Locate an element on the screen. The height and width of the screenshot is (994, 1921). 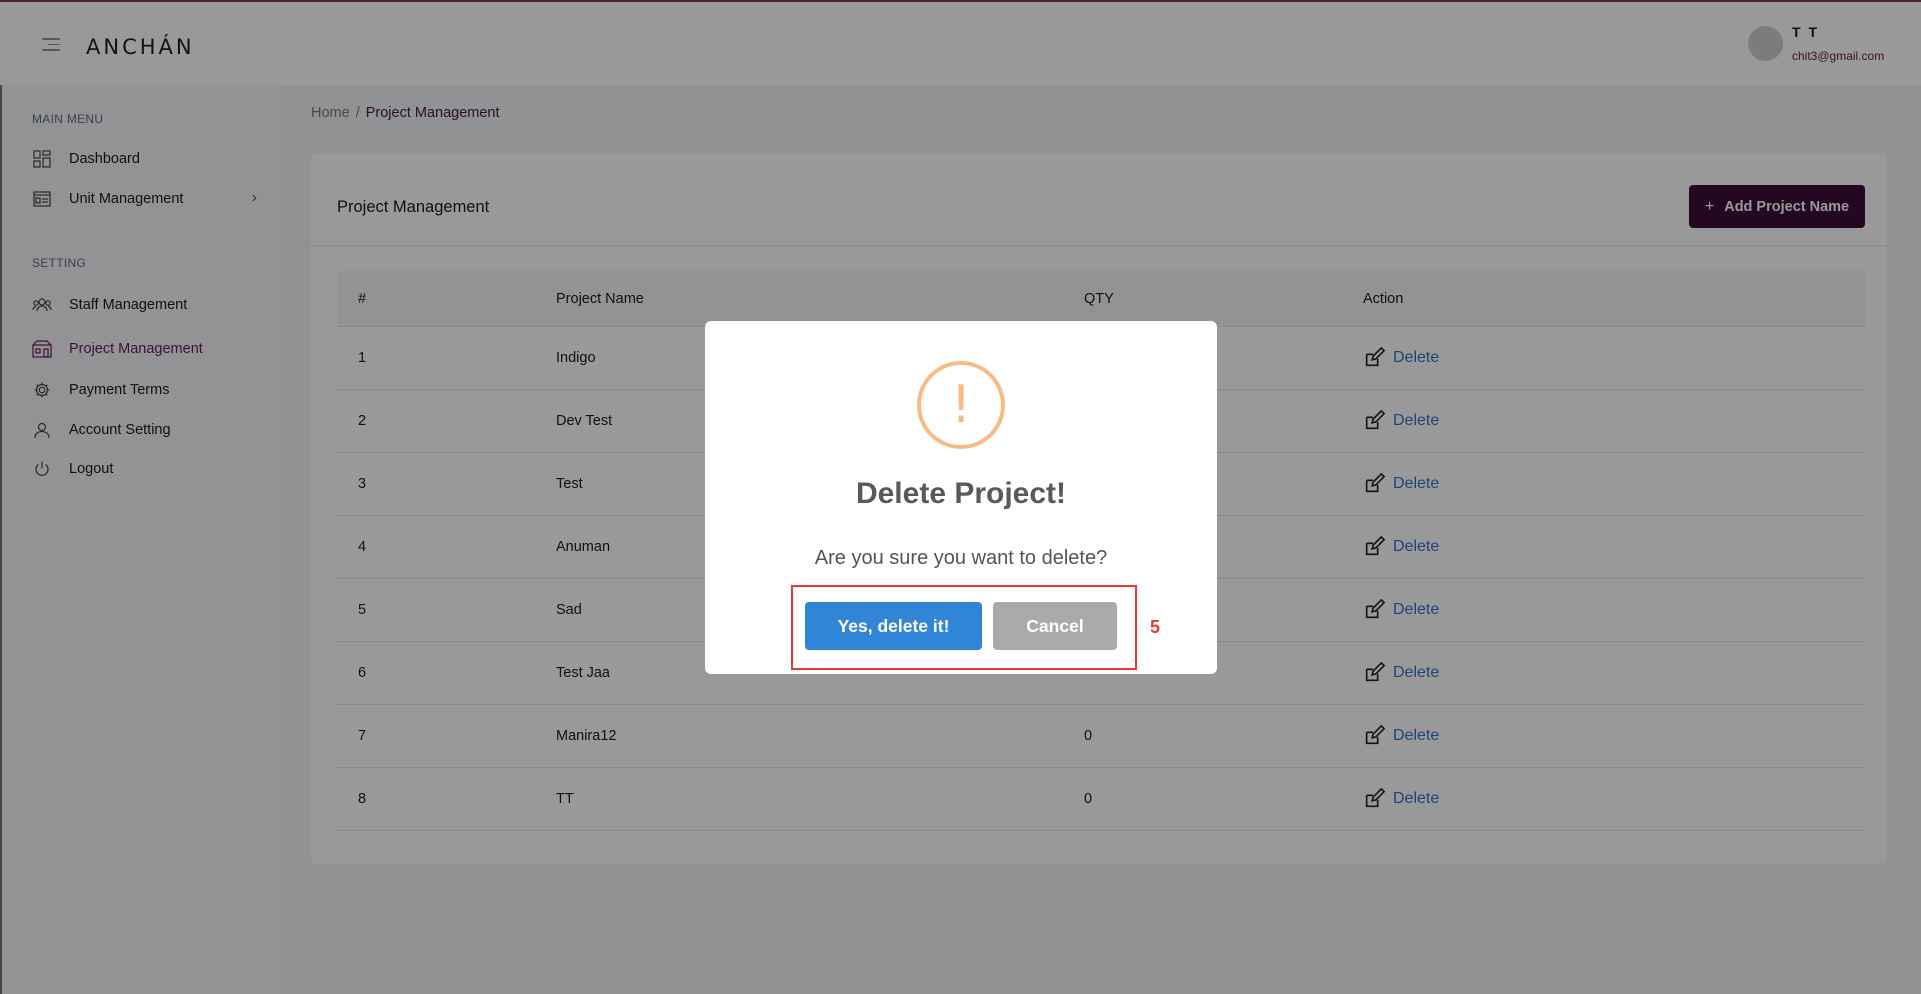
warning-mark: ! is located at coordinates (961, 405).